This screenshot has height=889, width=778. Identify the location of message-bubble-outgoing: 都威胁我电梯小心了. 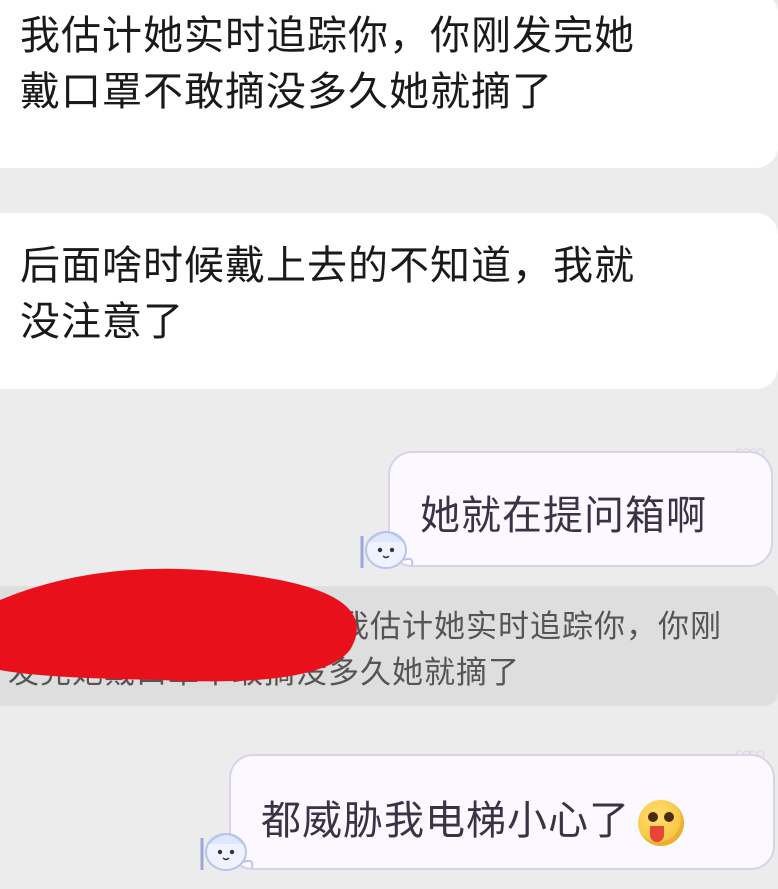
(502, 812).